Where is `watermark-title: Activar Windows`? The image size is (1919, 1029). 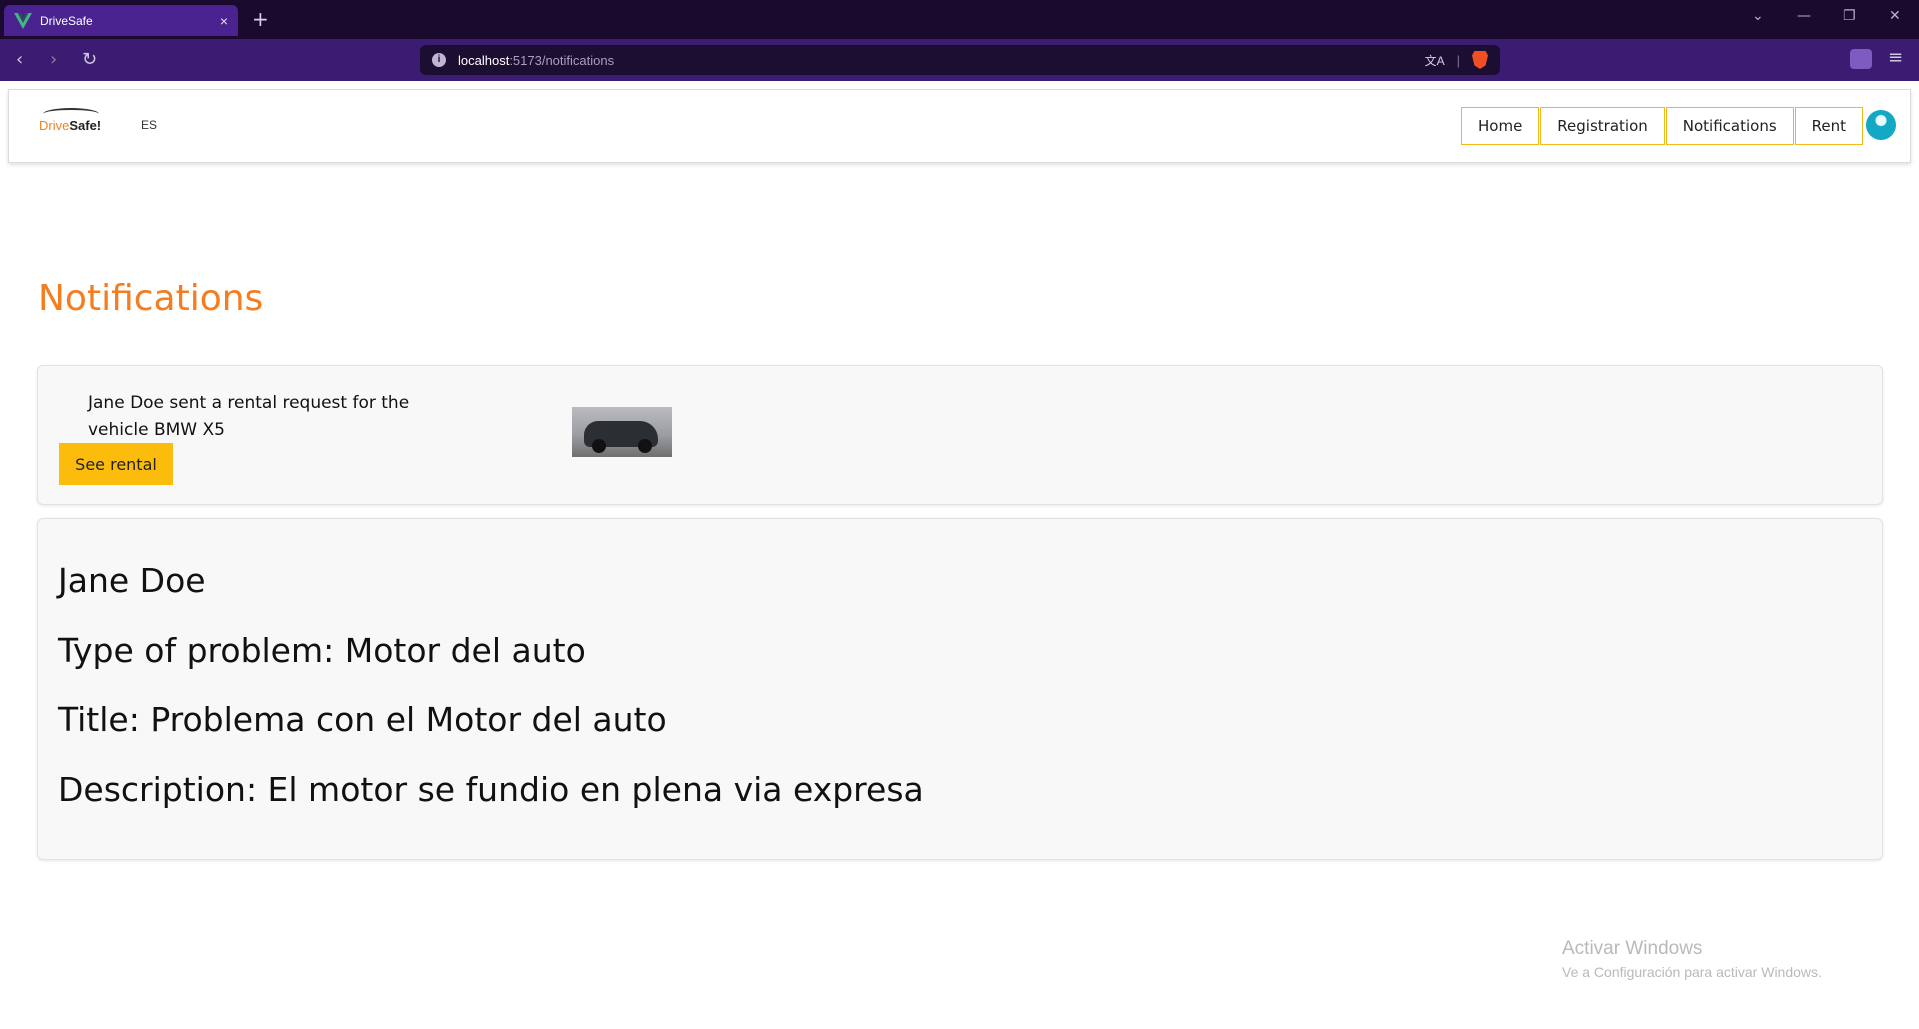
watermark-title: Activar Windows is located at coordinates (1632, 948).